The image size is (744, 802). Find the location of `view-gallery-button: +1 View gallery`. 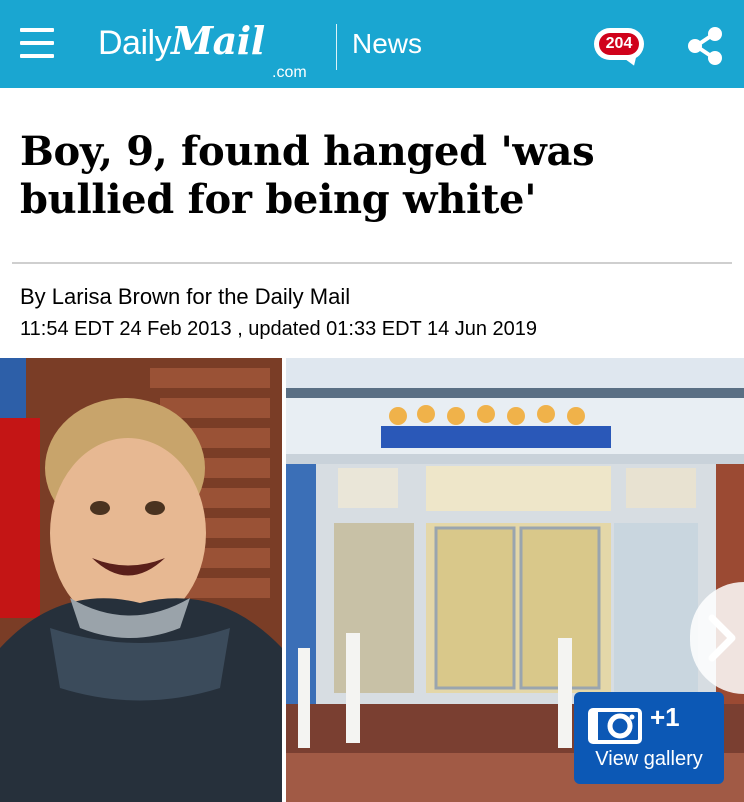

view-gallery-button: +1 View gallery is located at coordinates (649, 738).